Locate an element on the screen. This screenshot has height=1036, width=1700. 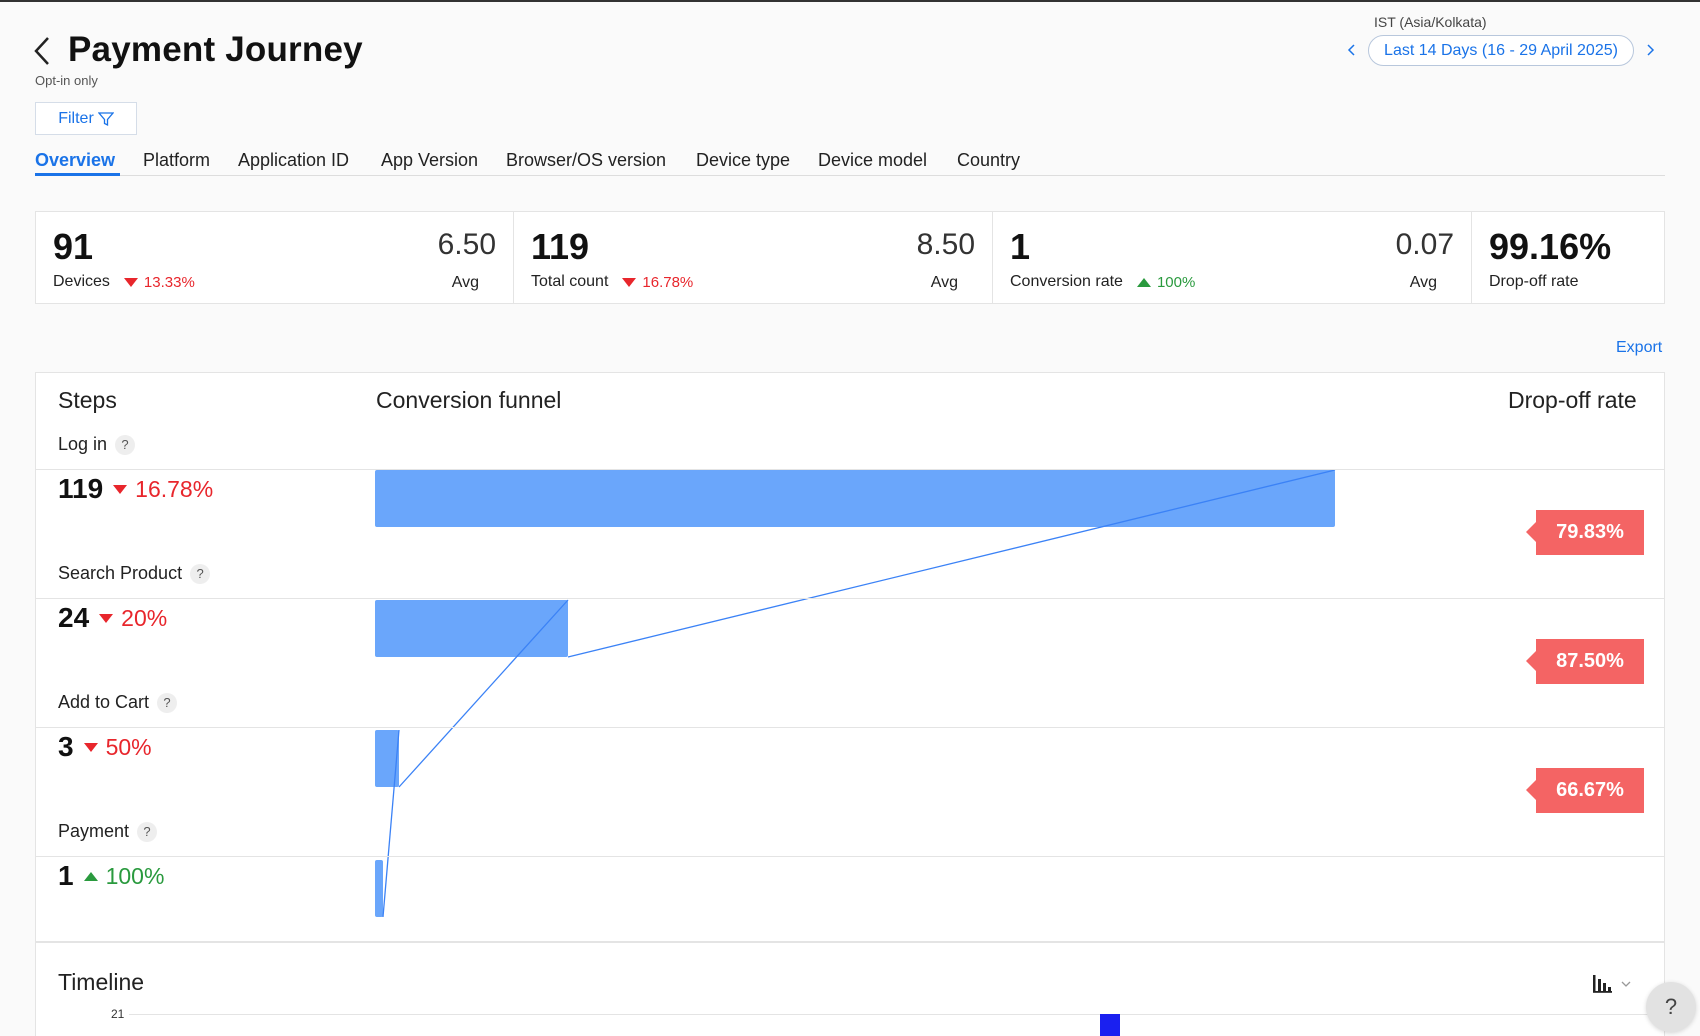
kpi-change-value: 16.78% is located at coordinates (668, 282).